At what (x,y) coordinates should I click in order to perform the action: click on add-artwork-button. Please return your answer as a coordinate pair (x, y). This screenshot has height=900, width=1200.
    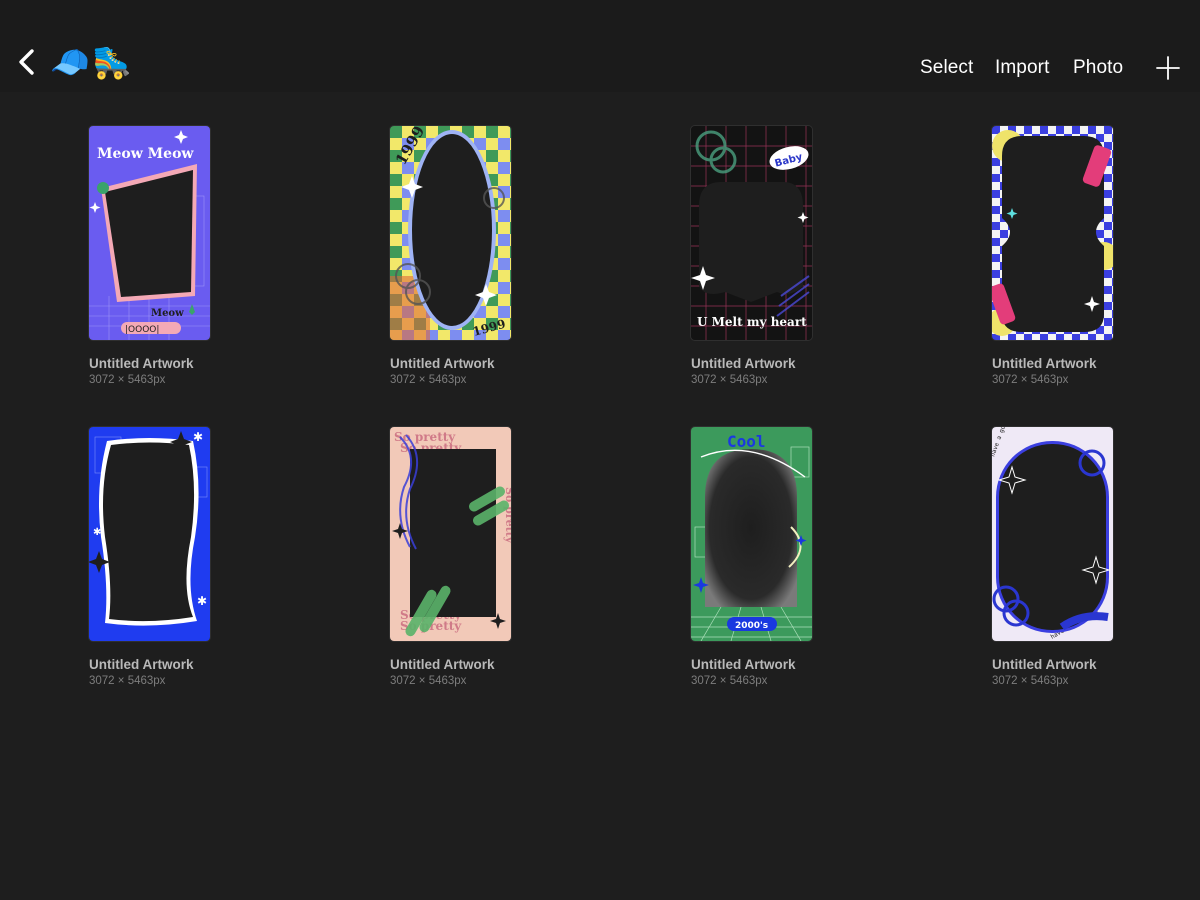
    Looking at the image, I should click on (1168, 68).